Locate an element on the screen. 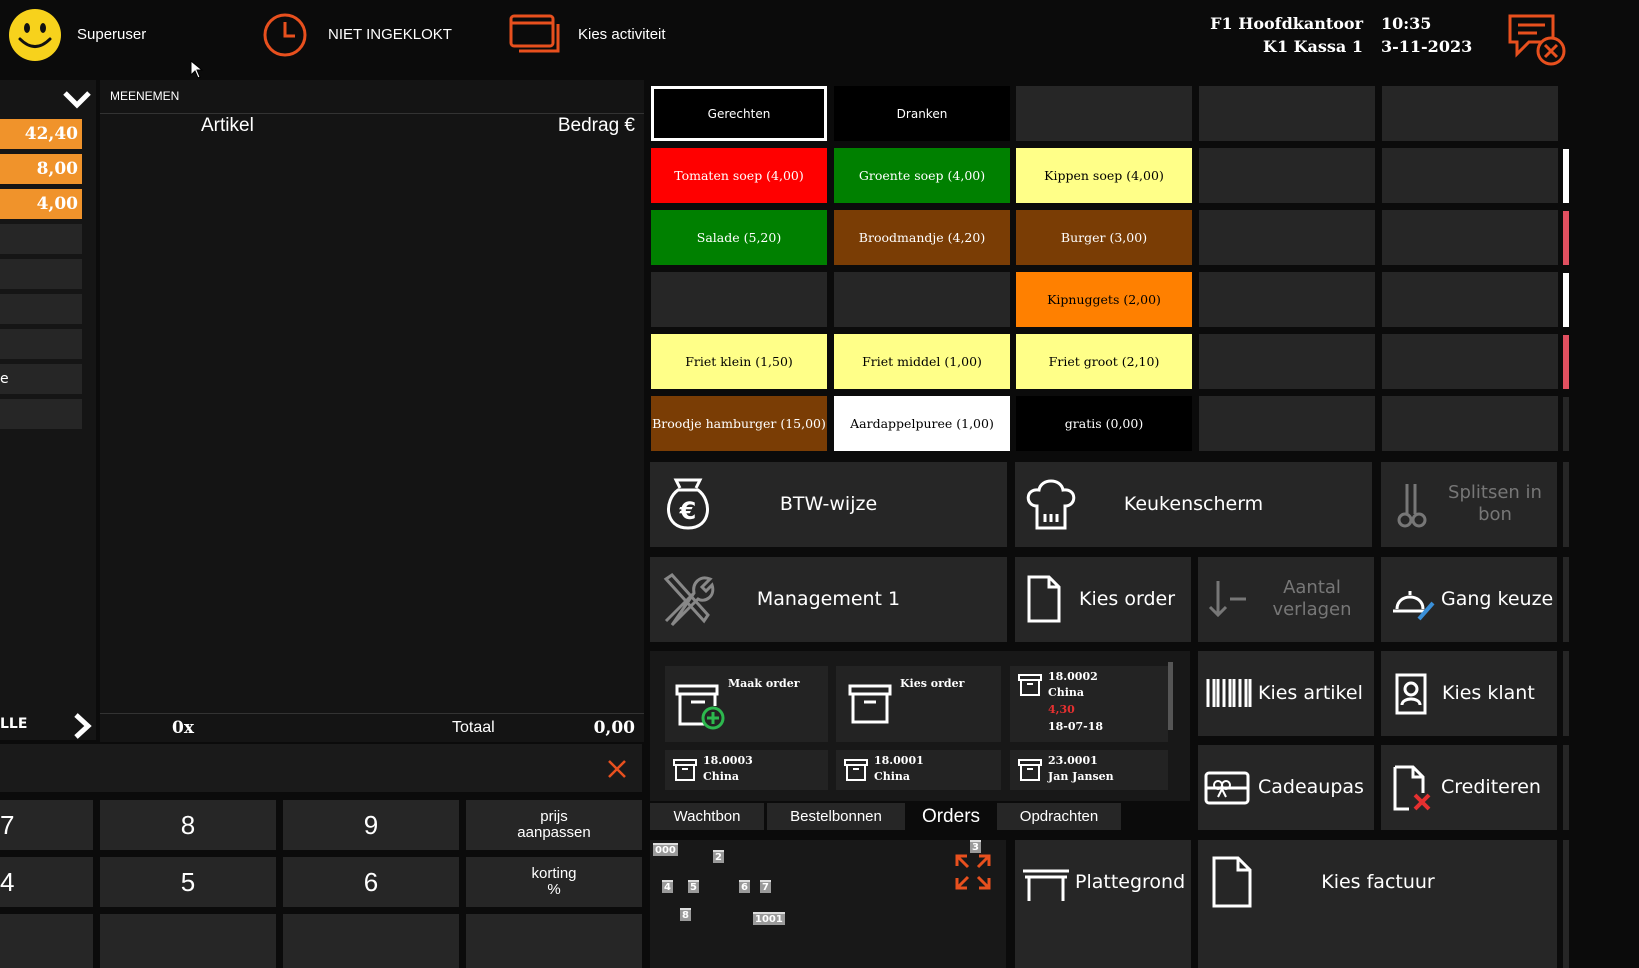 Image resolution: width=1639 pixels, height=968 pixels. product-tile: Broodje hamburger (15,00) is located at coordinates (739, 423).